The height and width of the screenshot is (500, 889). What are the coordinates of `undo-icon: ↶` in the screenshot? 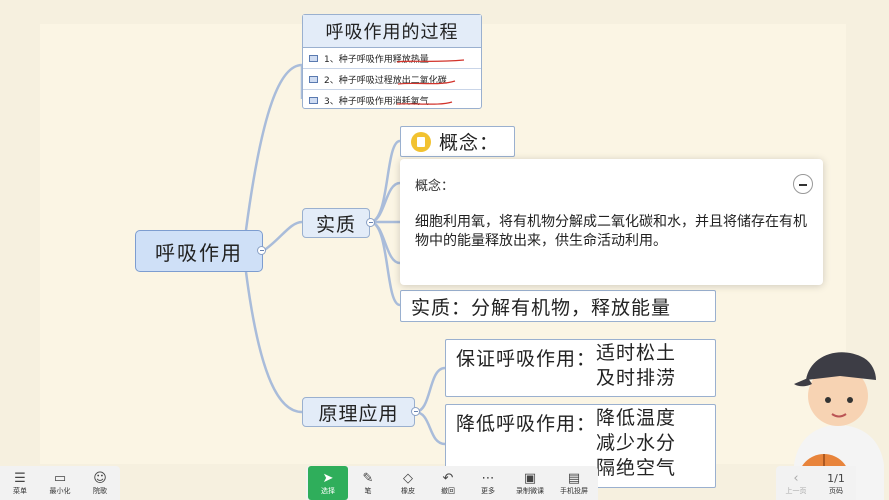 It's located at (448, 478).